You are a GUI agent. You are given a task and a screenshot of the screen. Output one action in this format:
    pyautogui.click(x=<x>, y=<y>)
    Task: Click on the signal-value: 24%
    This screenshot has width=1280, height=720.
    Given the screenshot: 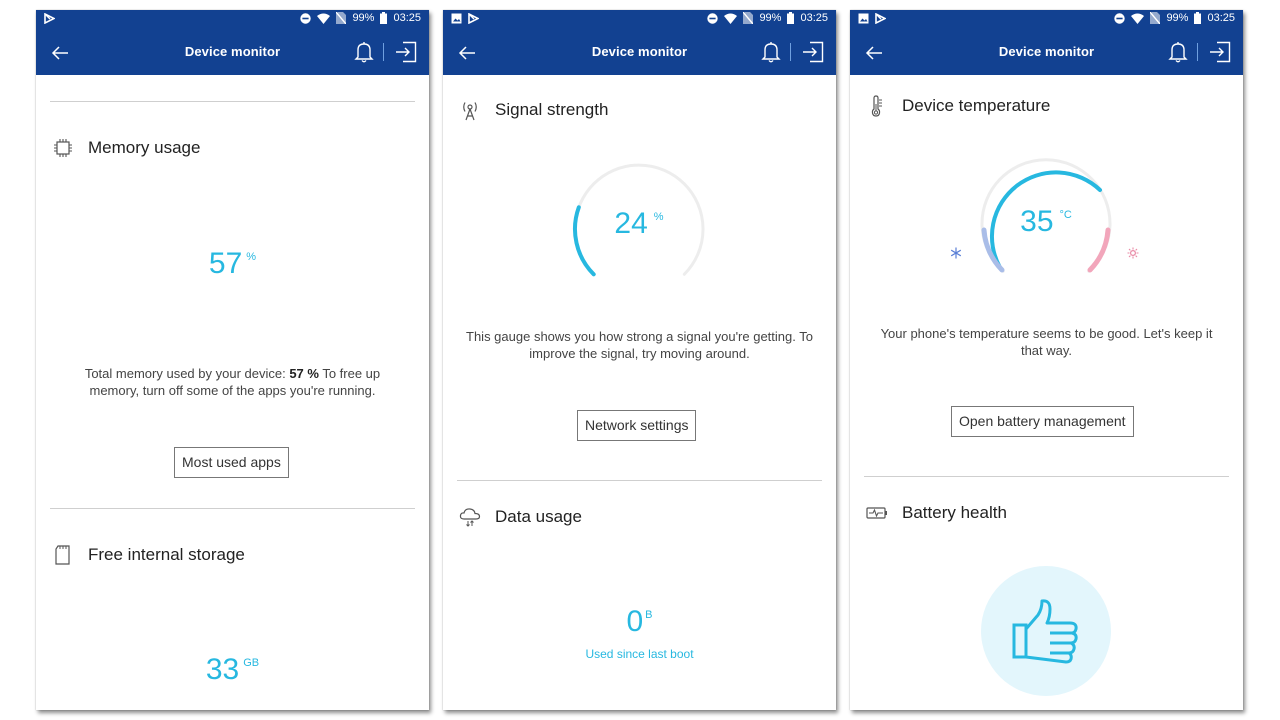 What is the action you would take?
    pyautogui.click(x=639, y=224)
    